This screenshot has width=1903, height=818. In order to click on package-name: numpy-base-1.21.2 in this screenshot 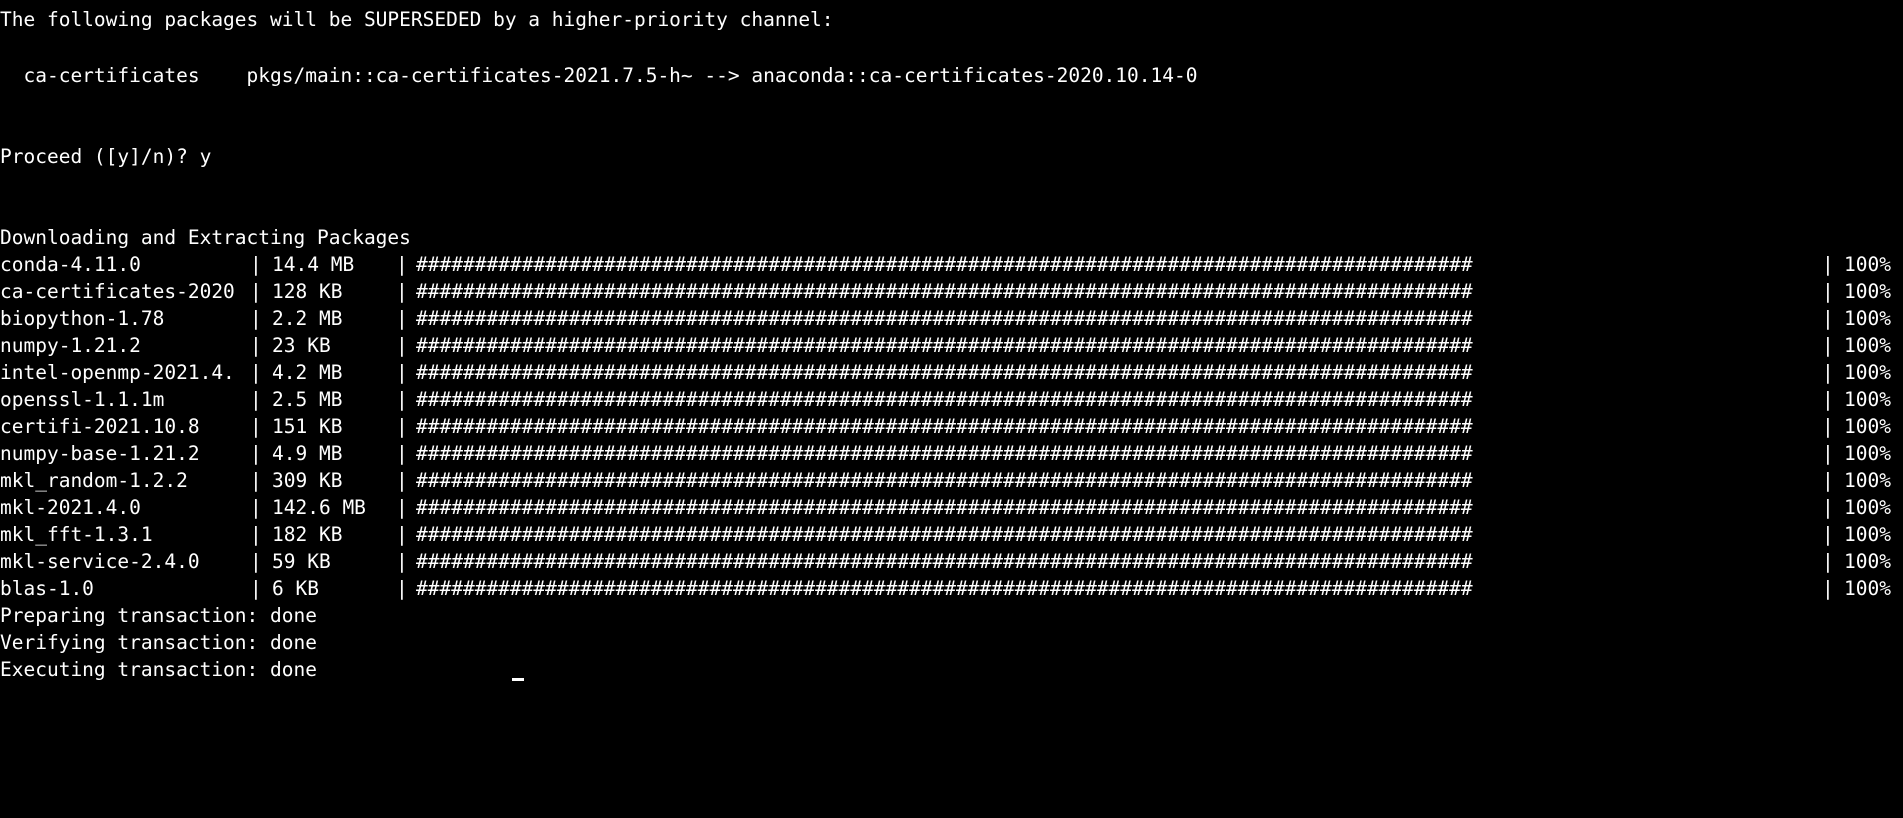, I will do `click(100, 453)`.